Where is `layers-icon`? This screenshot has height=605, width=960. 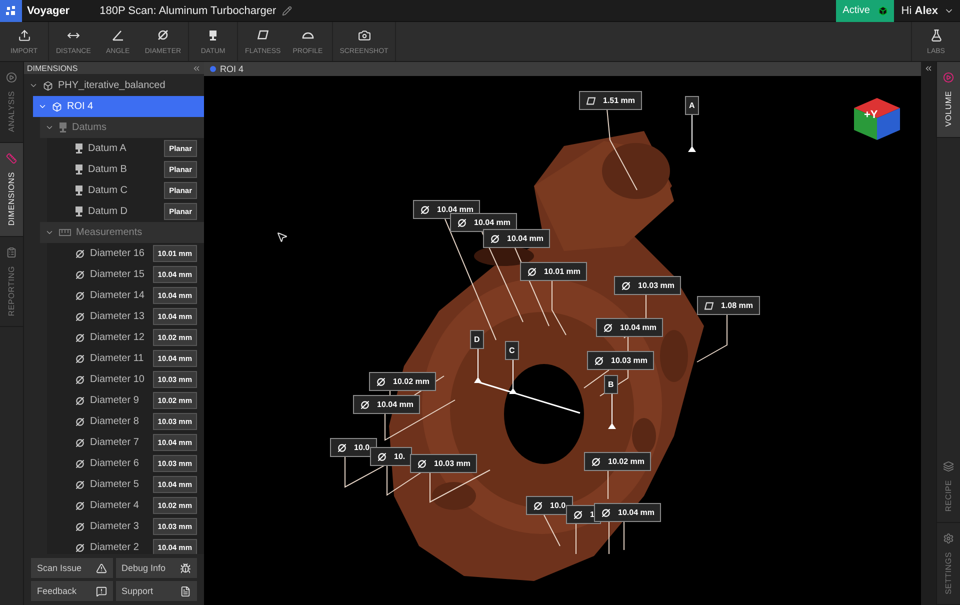 layers-icon is located at coordinates (948, 466).